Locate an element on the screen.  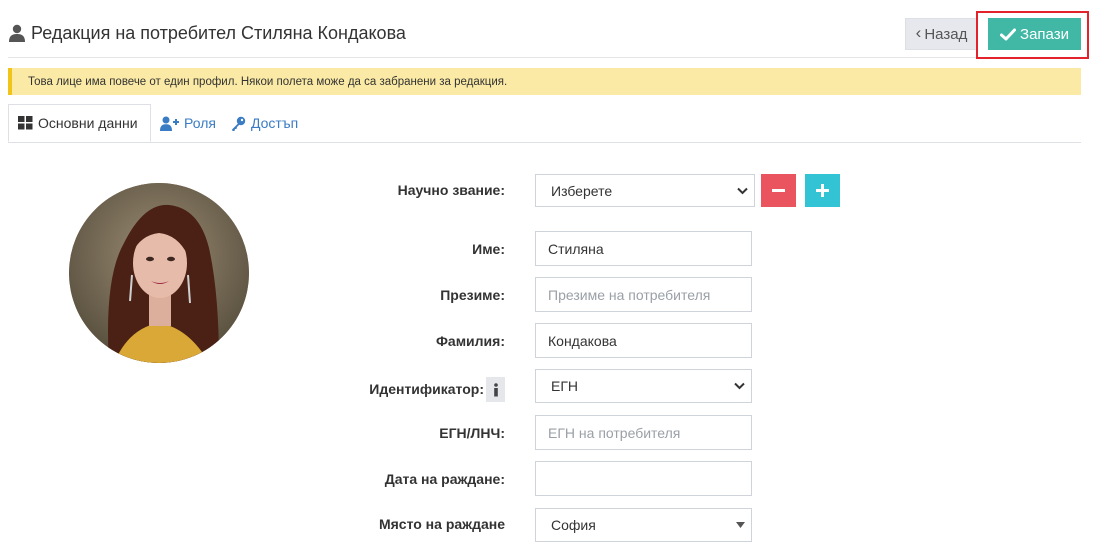
plus-icon is located at coordinates (822, 190).